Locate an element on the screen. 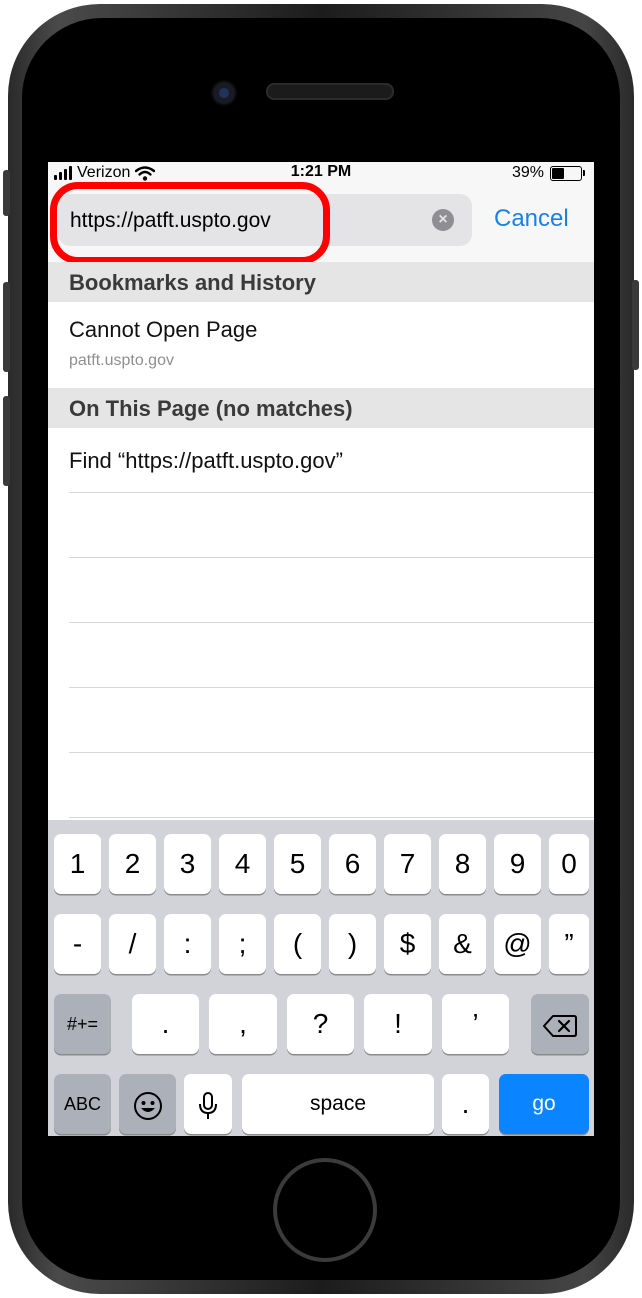 The height and width of the screenshot is (1298, 642). bookmark-title: Cannot Open Page is located at coordinates (163, 329).